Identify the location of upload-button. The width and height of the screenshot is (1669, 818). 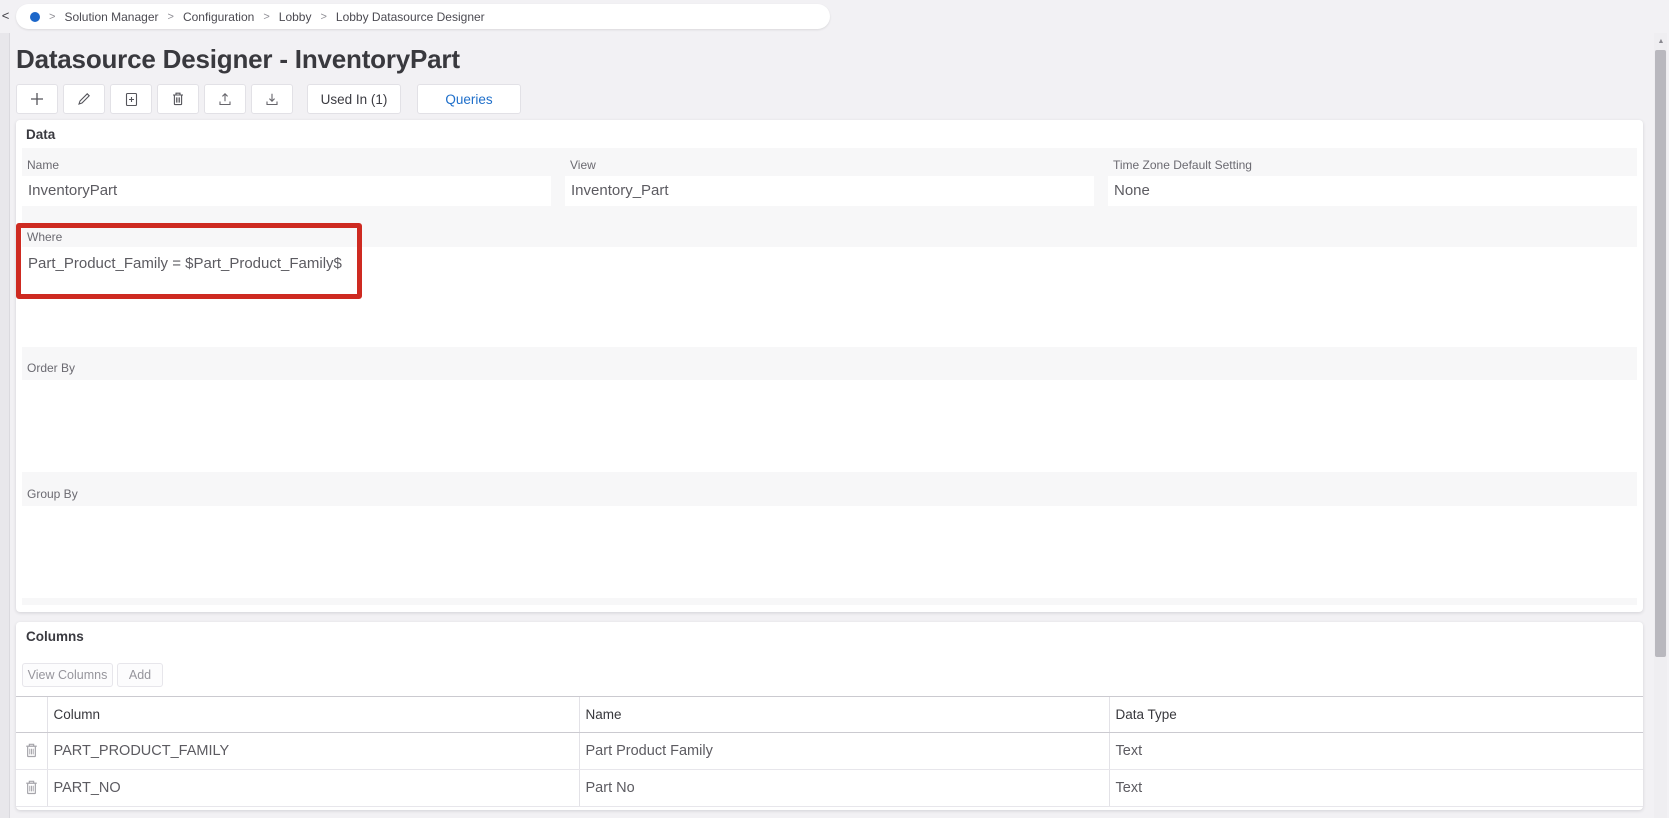
(225, 99).